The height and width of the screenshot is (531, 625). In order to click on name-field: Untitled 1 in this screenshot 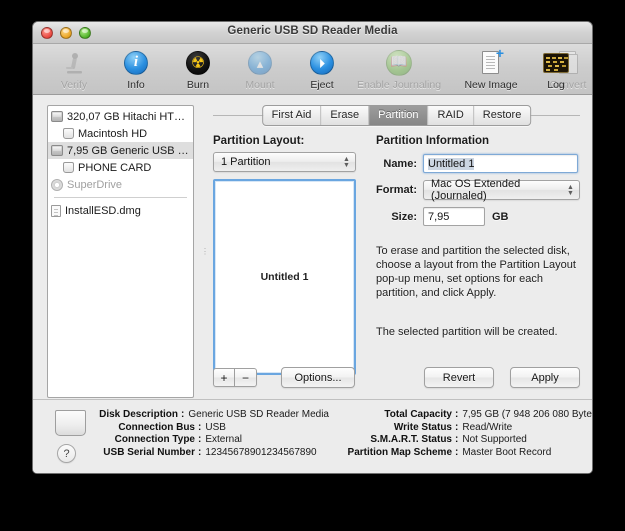, I will do `click(500, 163)`.